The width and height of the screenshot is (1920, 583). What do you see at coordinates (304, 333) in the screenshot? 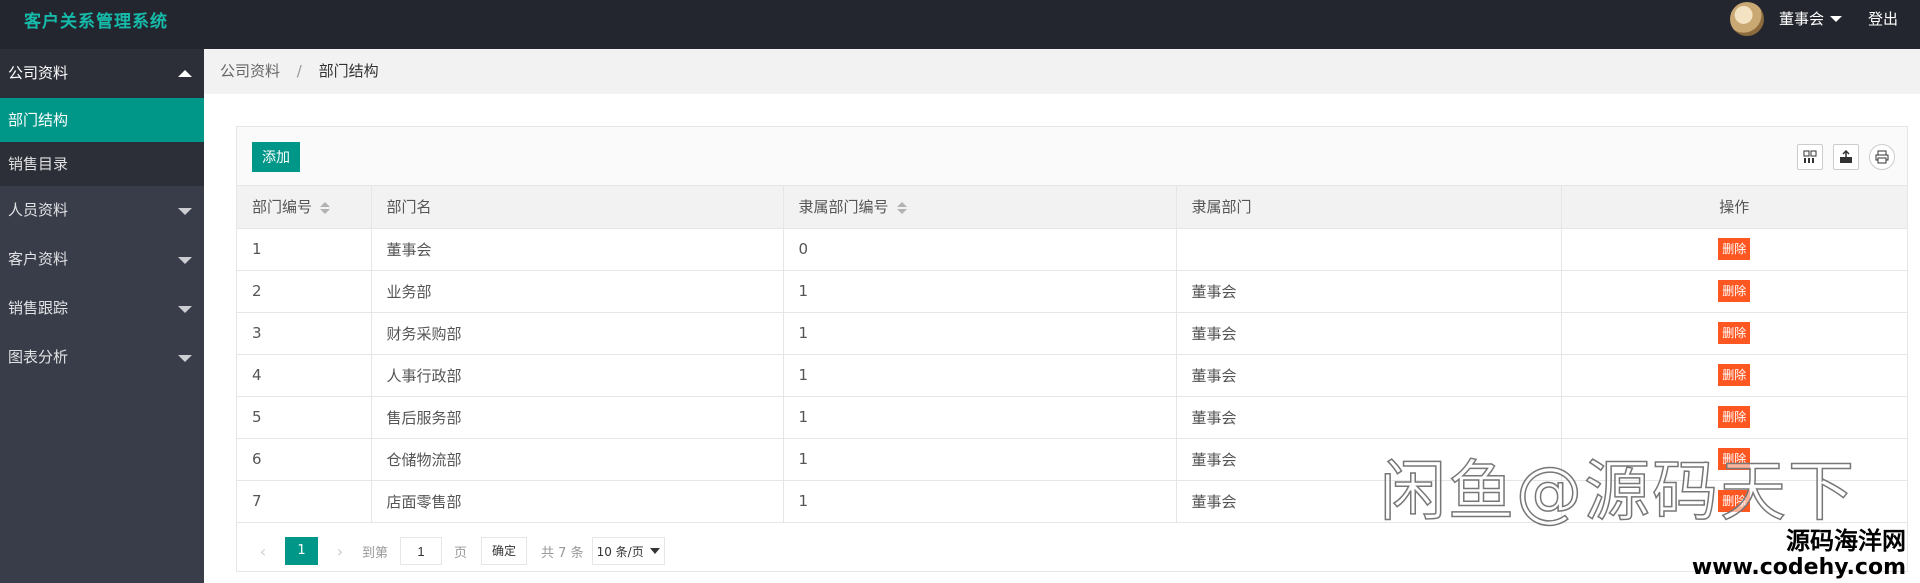
I see `cell-dept-id: 3` at bounding box center [304, 333].